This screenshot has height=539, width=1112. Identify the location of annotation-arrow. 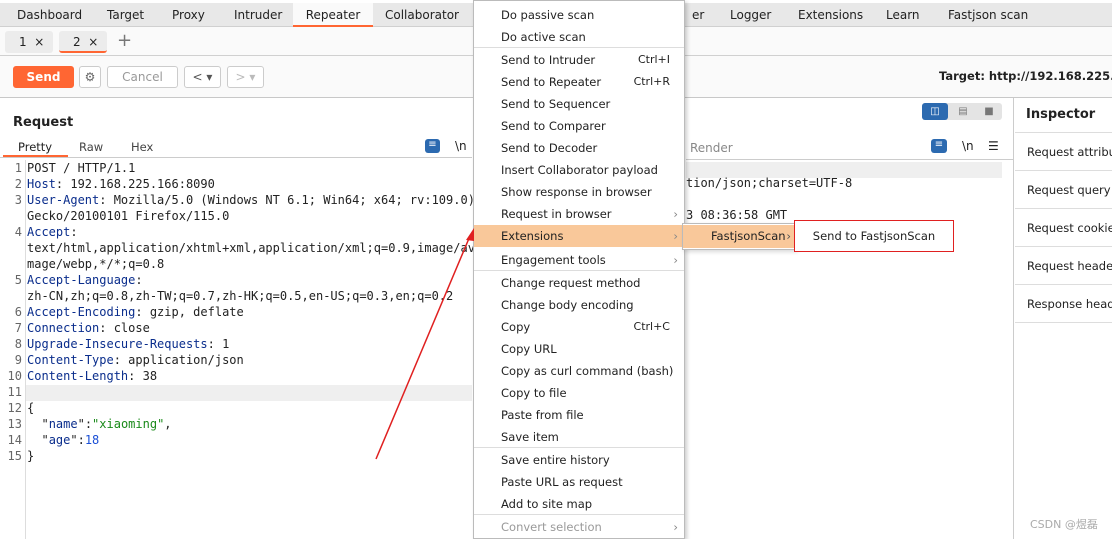
(424, 344).